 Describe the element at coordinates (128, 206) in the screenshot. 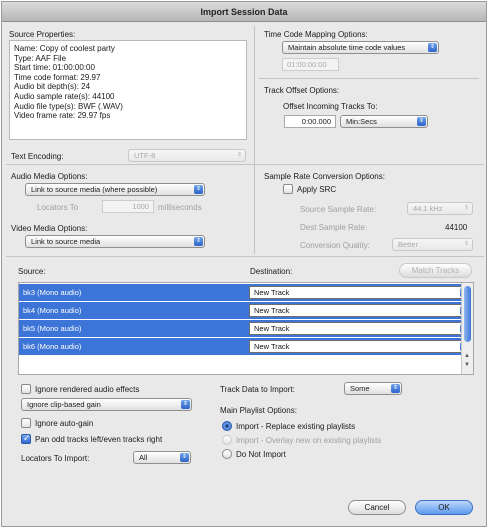

I see `locators-ms-field: 1000` at that location.